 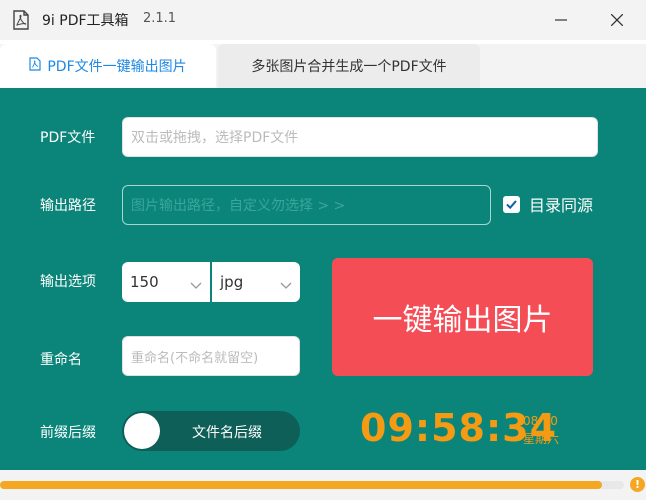 I want to click on close-icon, so click(x=617, y=20).